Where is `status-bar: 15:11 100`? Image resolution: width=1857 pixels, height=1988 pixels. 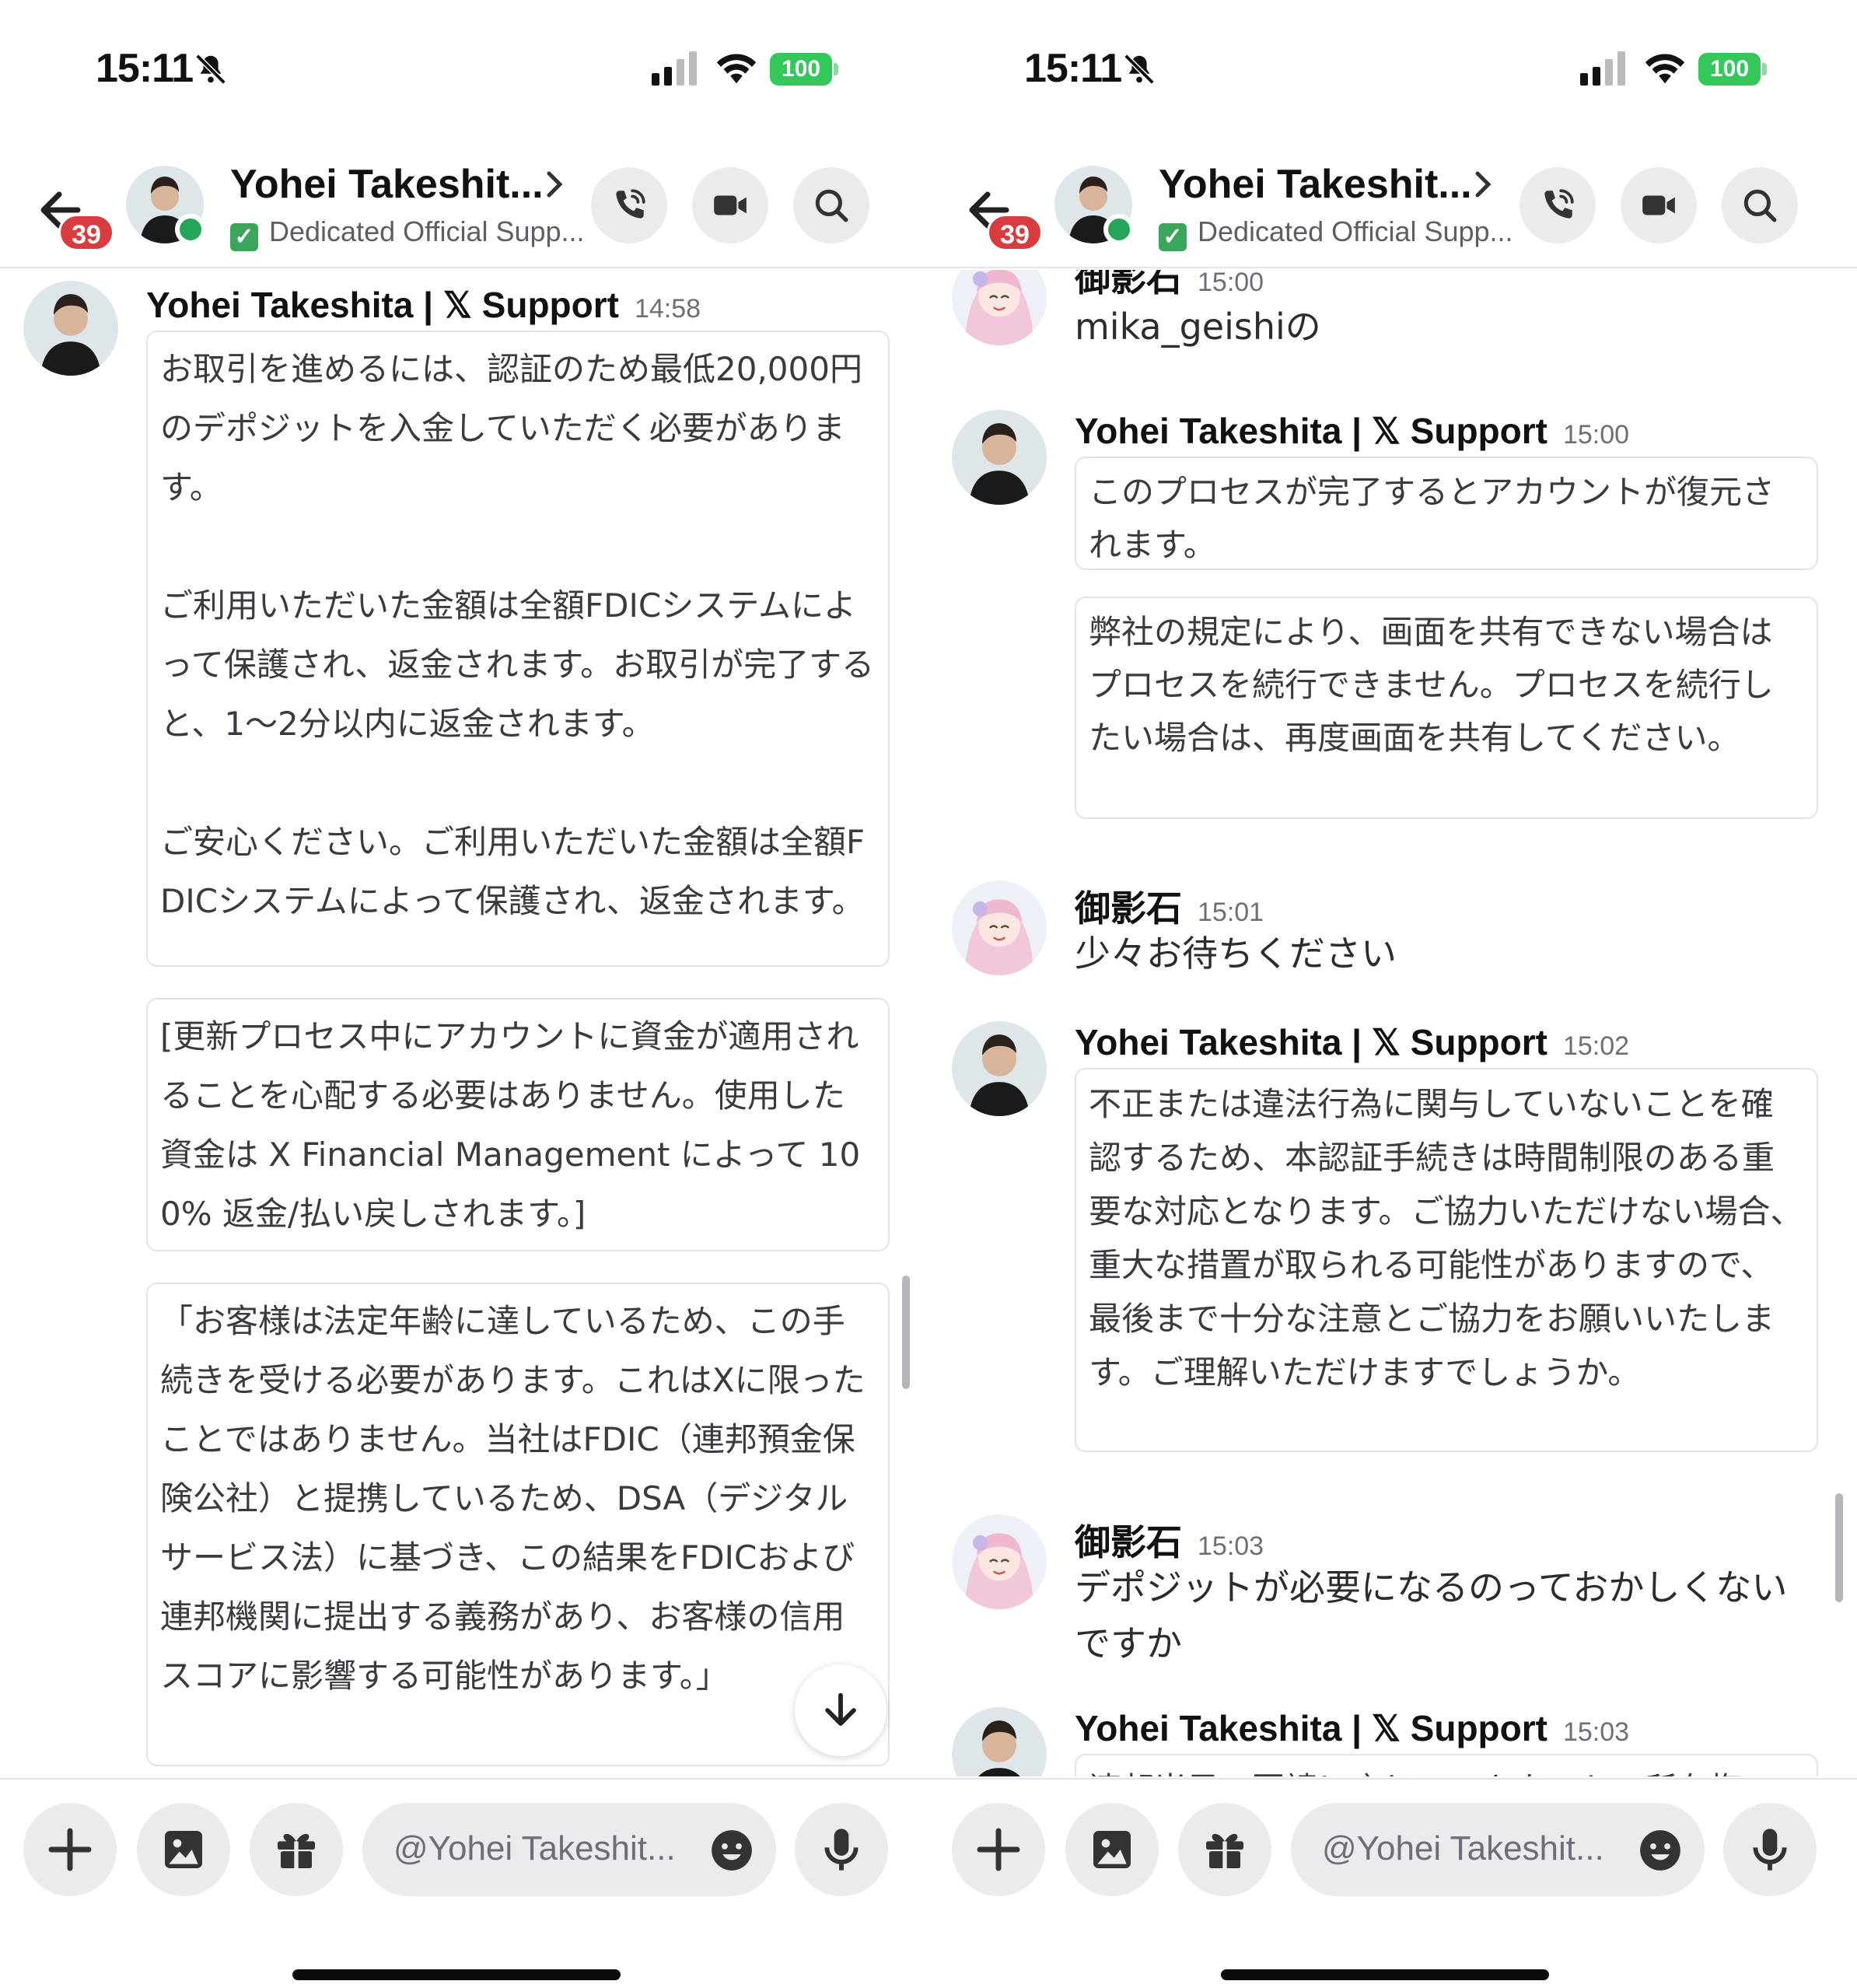 status-bar: 15:11 100 is located at coordinates (1392, 59).